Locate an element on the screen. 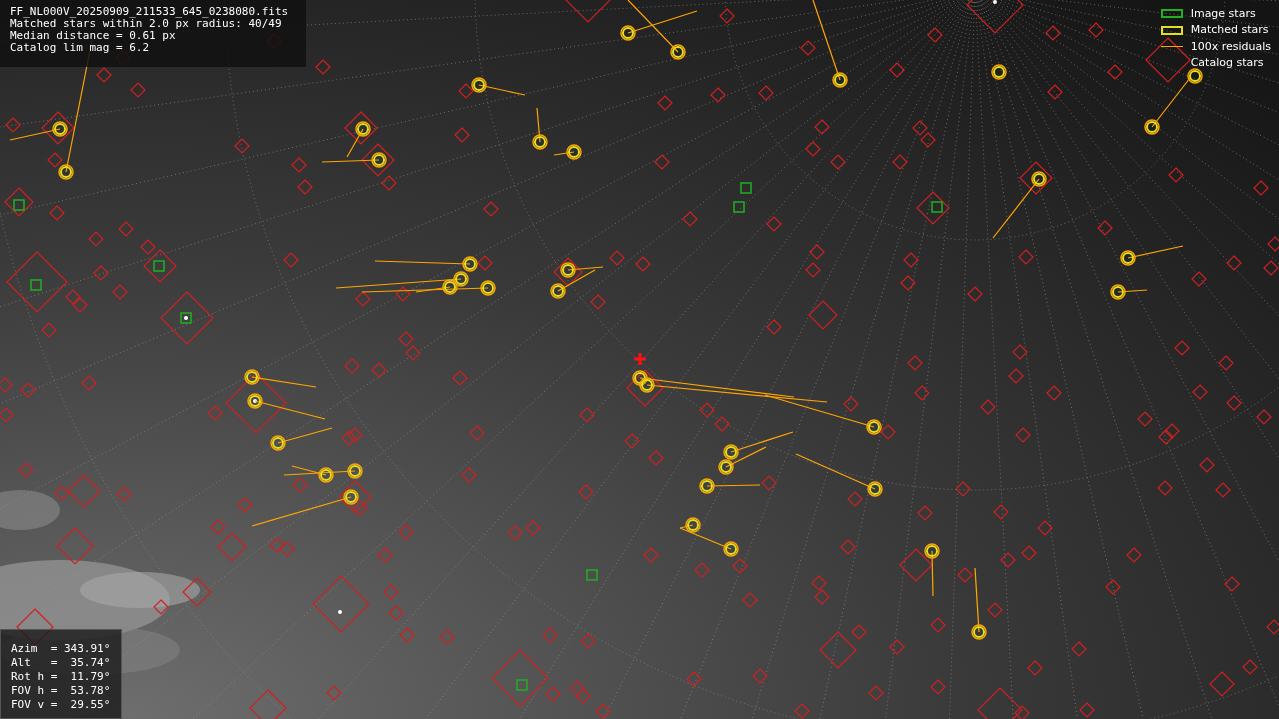  legend-label: Catalog stars is located at coordinates (1227, 63).